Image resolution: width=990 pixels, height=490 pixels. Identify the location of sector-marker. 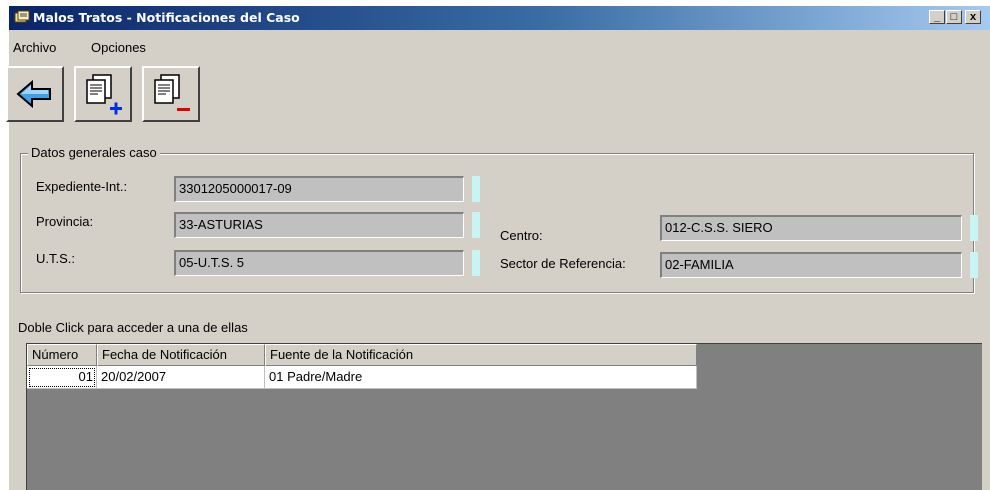
(974, 265).